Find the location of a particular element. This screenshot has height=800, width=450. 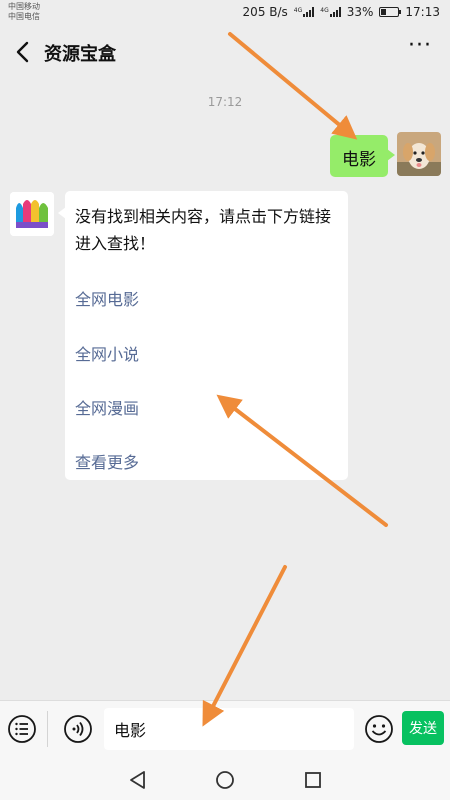

circle-home-icon is located at coordinates (225, 780).